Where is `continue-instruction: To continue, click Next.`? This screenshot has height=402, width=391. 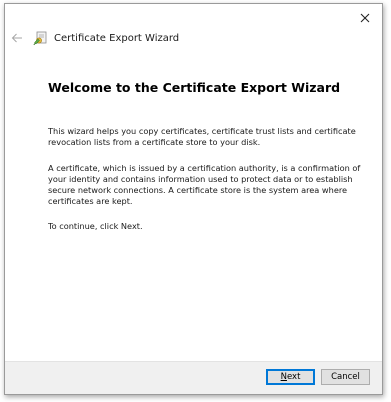
continue-instruction: To continue, click Next. is located at coordinates (95, 226).